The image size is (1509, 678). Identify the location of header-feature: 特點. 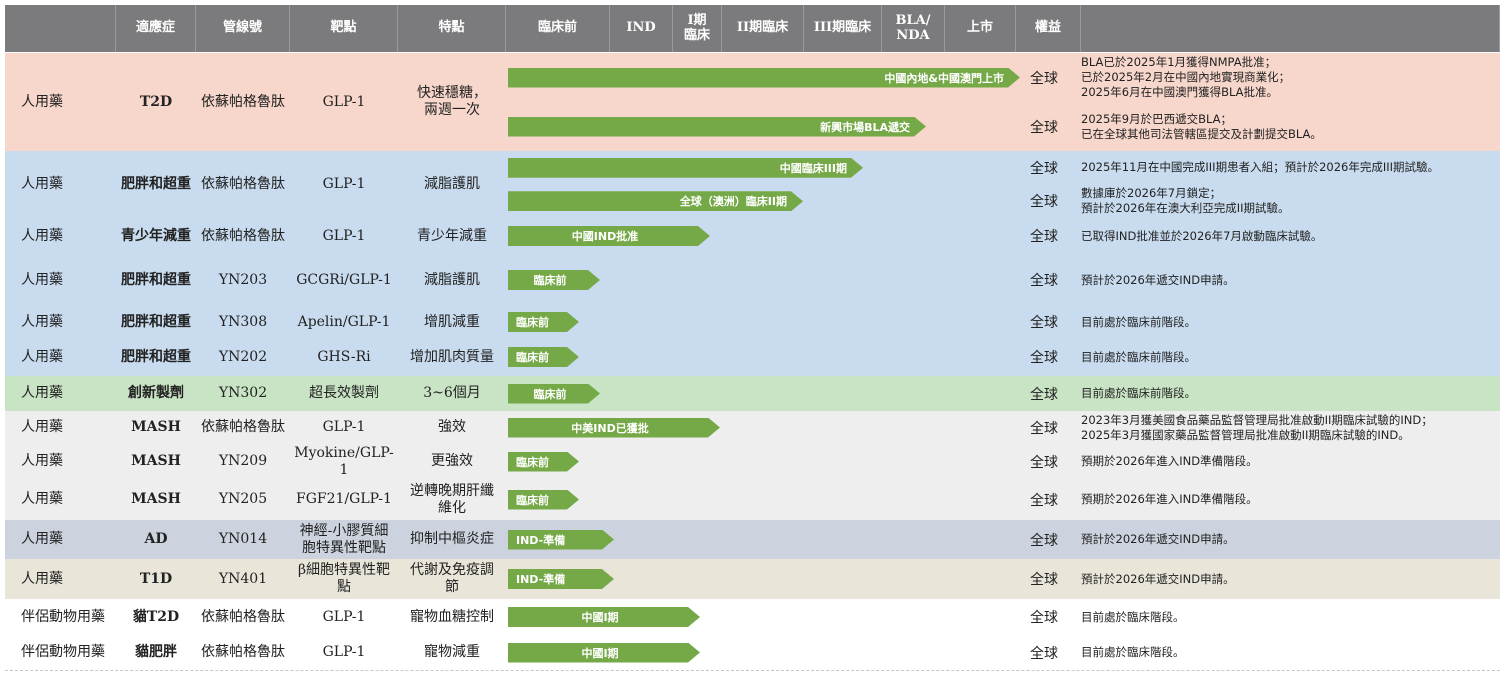
(452, 28).